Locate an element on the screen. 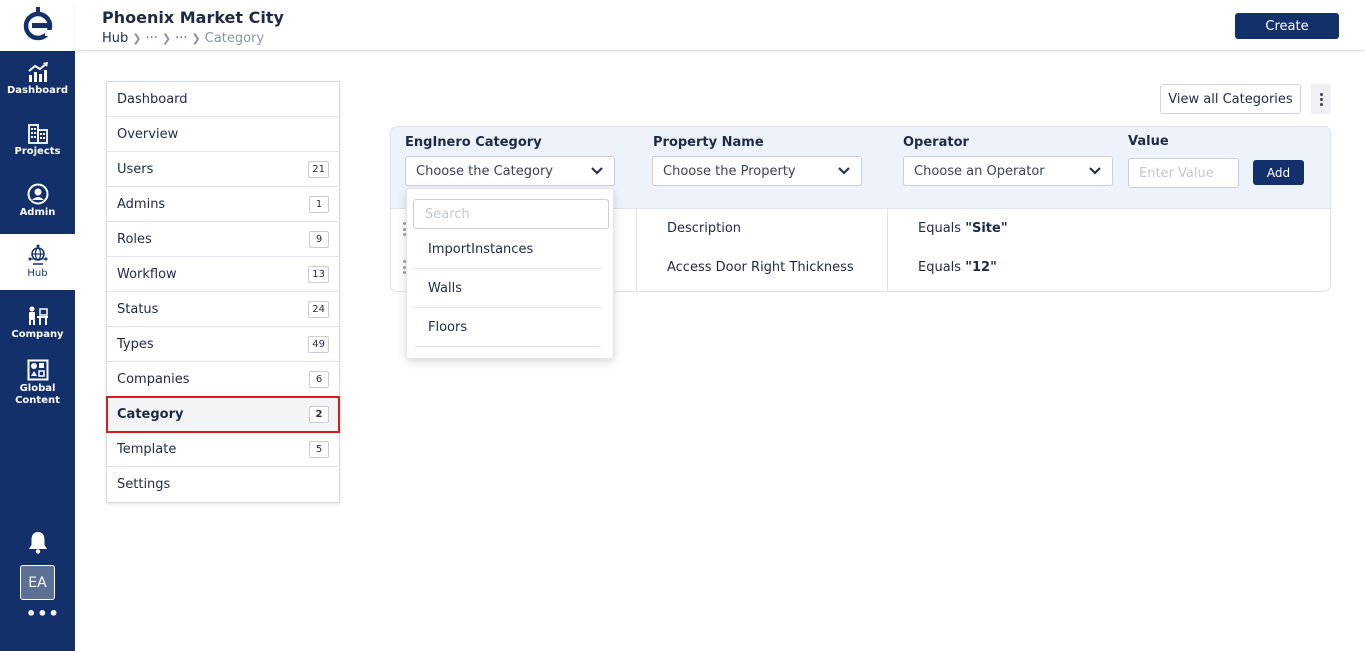 This screenshot has width=1365, height=651. count-badge: 2 is located at coordinates (319, 414).